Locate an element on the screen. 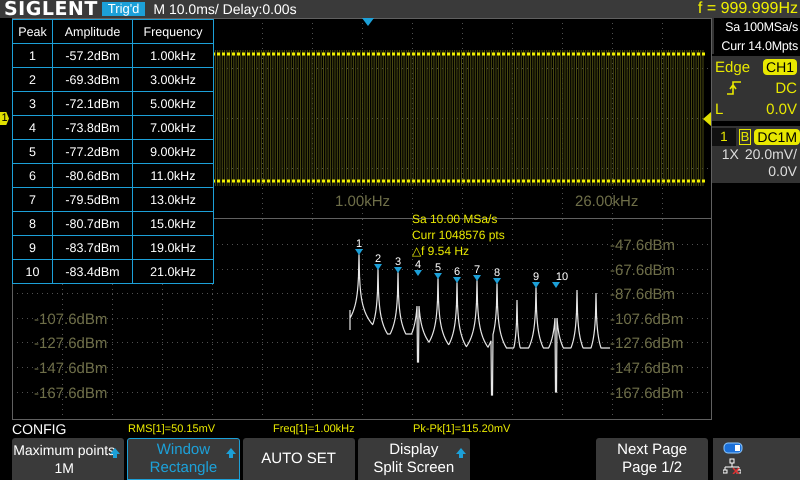  table-cell: -77.2dBm is located at coordinates (92, 152).